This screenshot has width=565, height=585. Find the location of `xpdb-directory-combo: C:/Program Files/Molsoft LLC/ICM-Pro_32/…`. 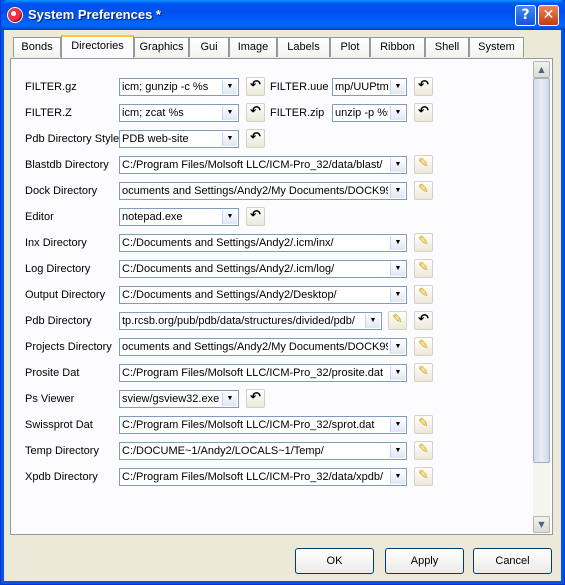

xpdb-directory-combo: C:/Program Files/Molsoft LLC/ICM-Pro_32/… is located at coordinates (263, 477).